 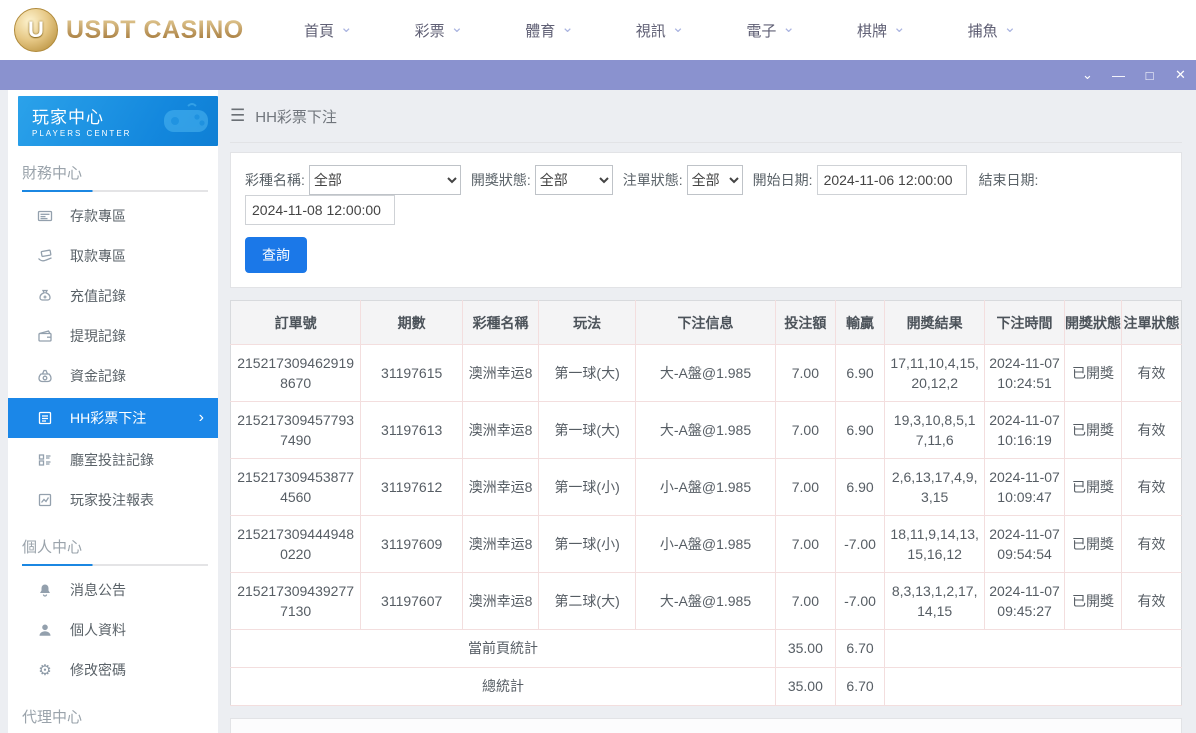 I want to click on section-title-personal: 個人中心, so click(x=52, y=547).